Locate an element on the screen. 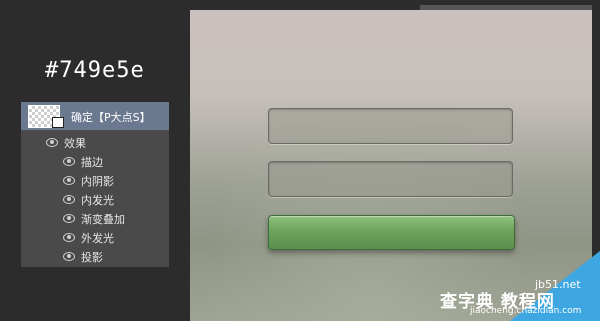 This screenshot has height=321, width=600. effect-outer-glow: 外发光 is located at coordinates (95, 237).